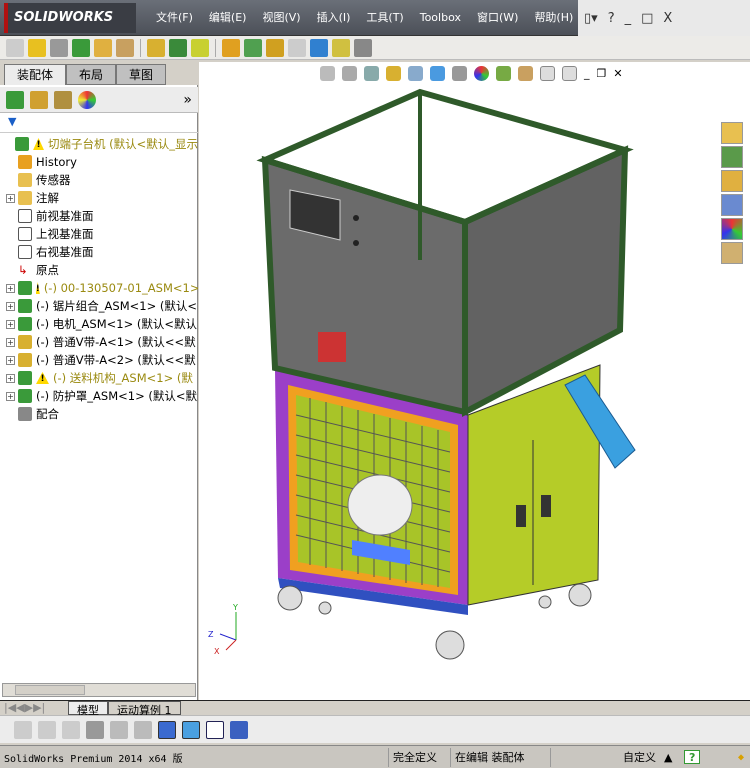  What do you see at coordinates (363, 47) in the screenshot?
I see `instant3d-icon` at bounding box center [363, 47].